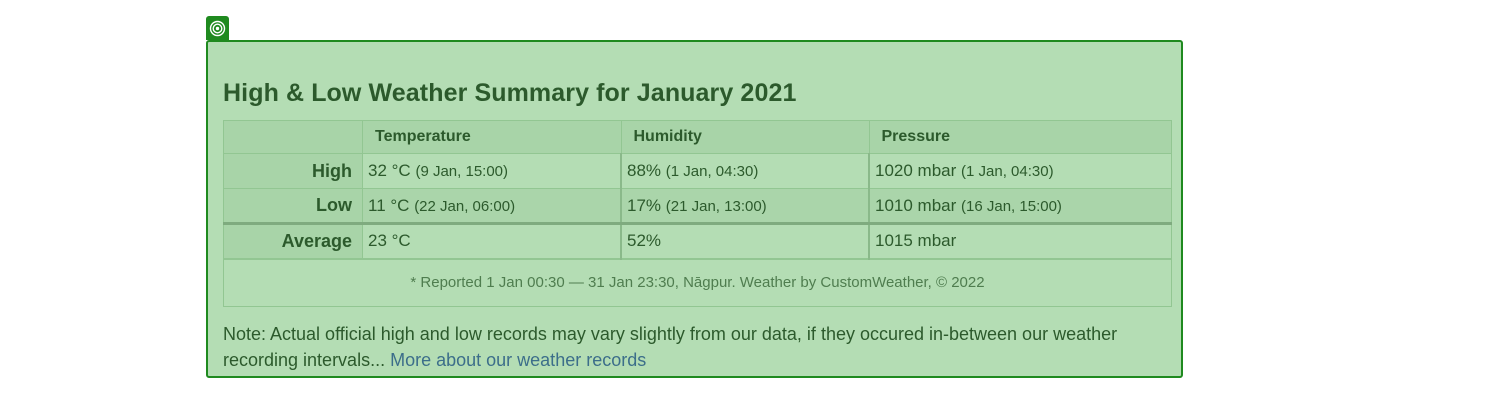 This screenshot has height=401, width=1502. Describe the element at coordinates (518, 360) in the screenshot. I see `weather-records-link: More about our weather records` at that location.